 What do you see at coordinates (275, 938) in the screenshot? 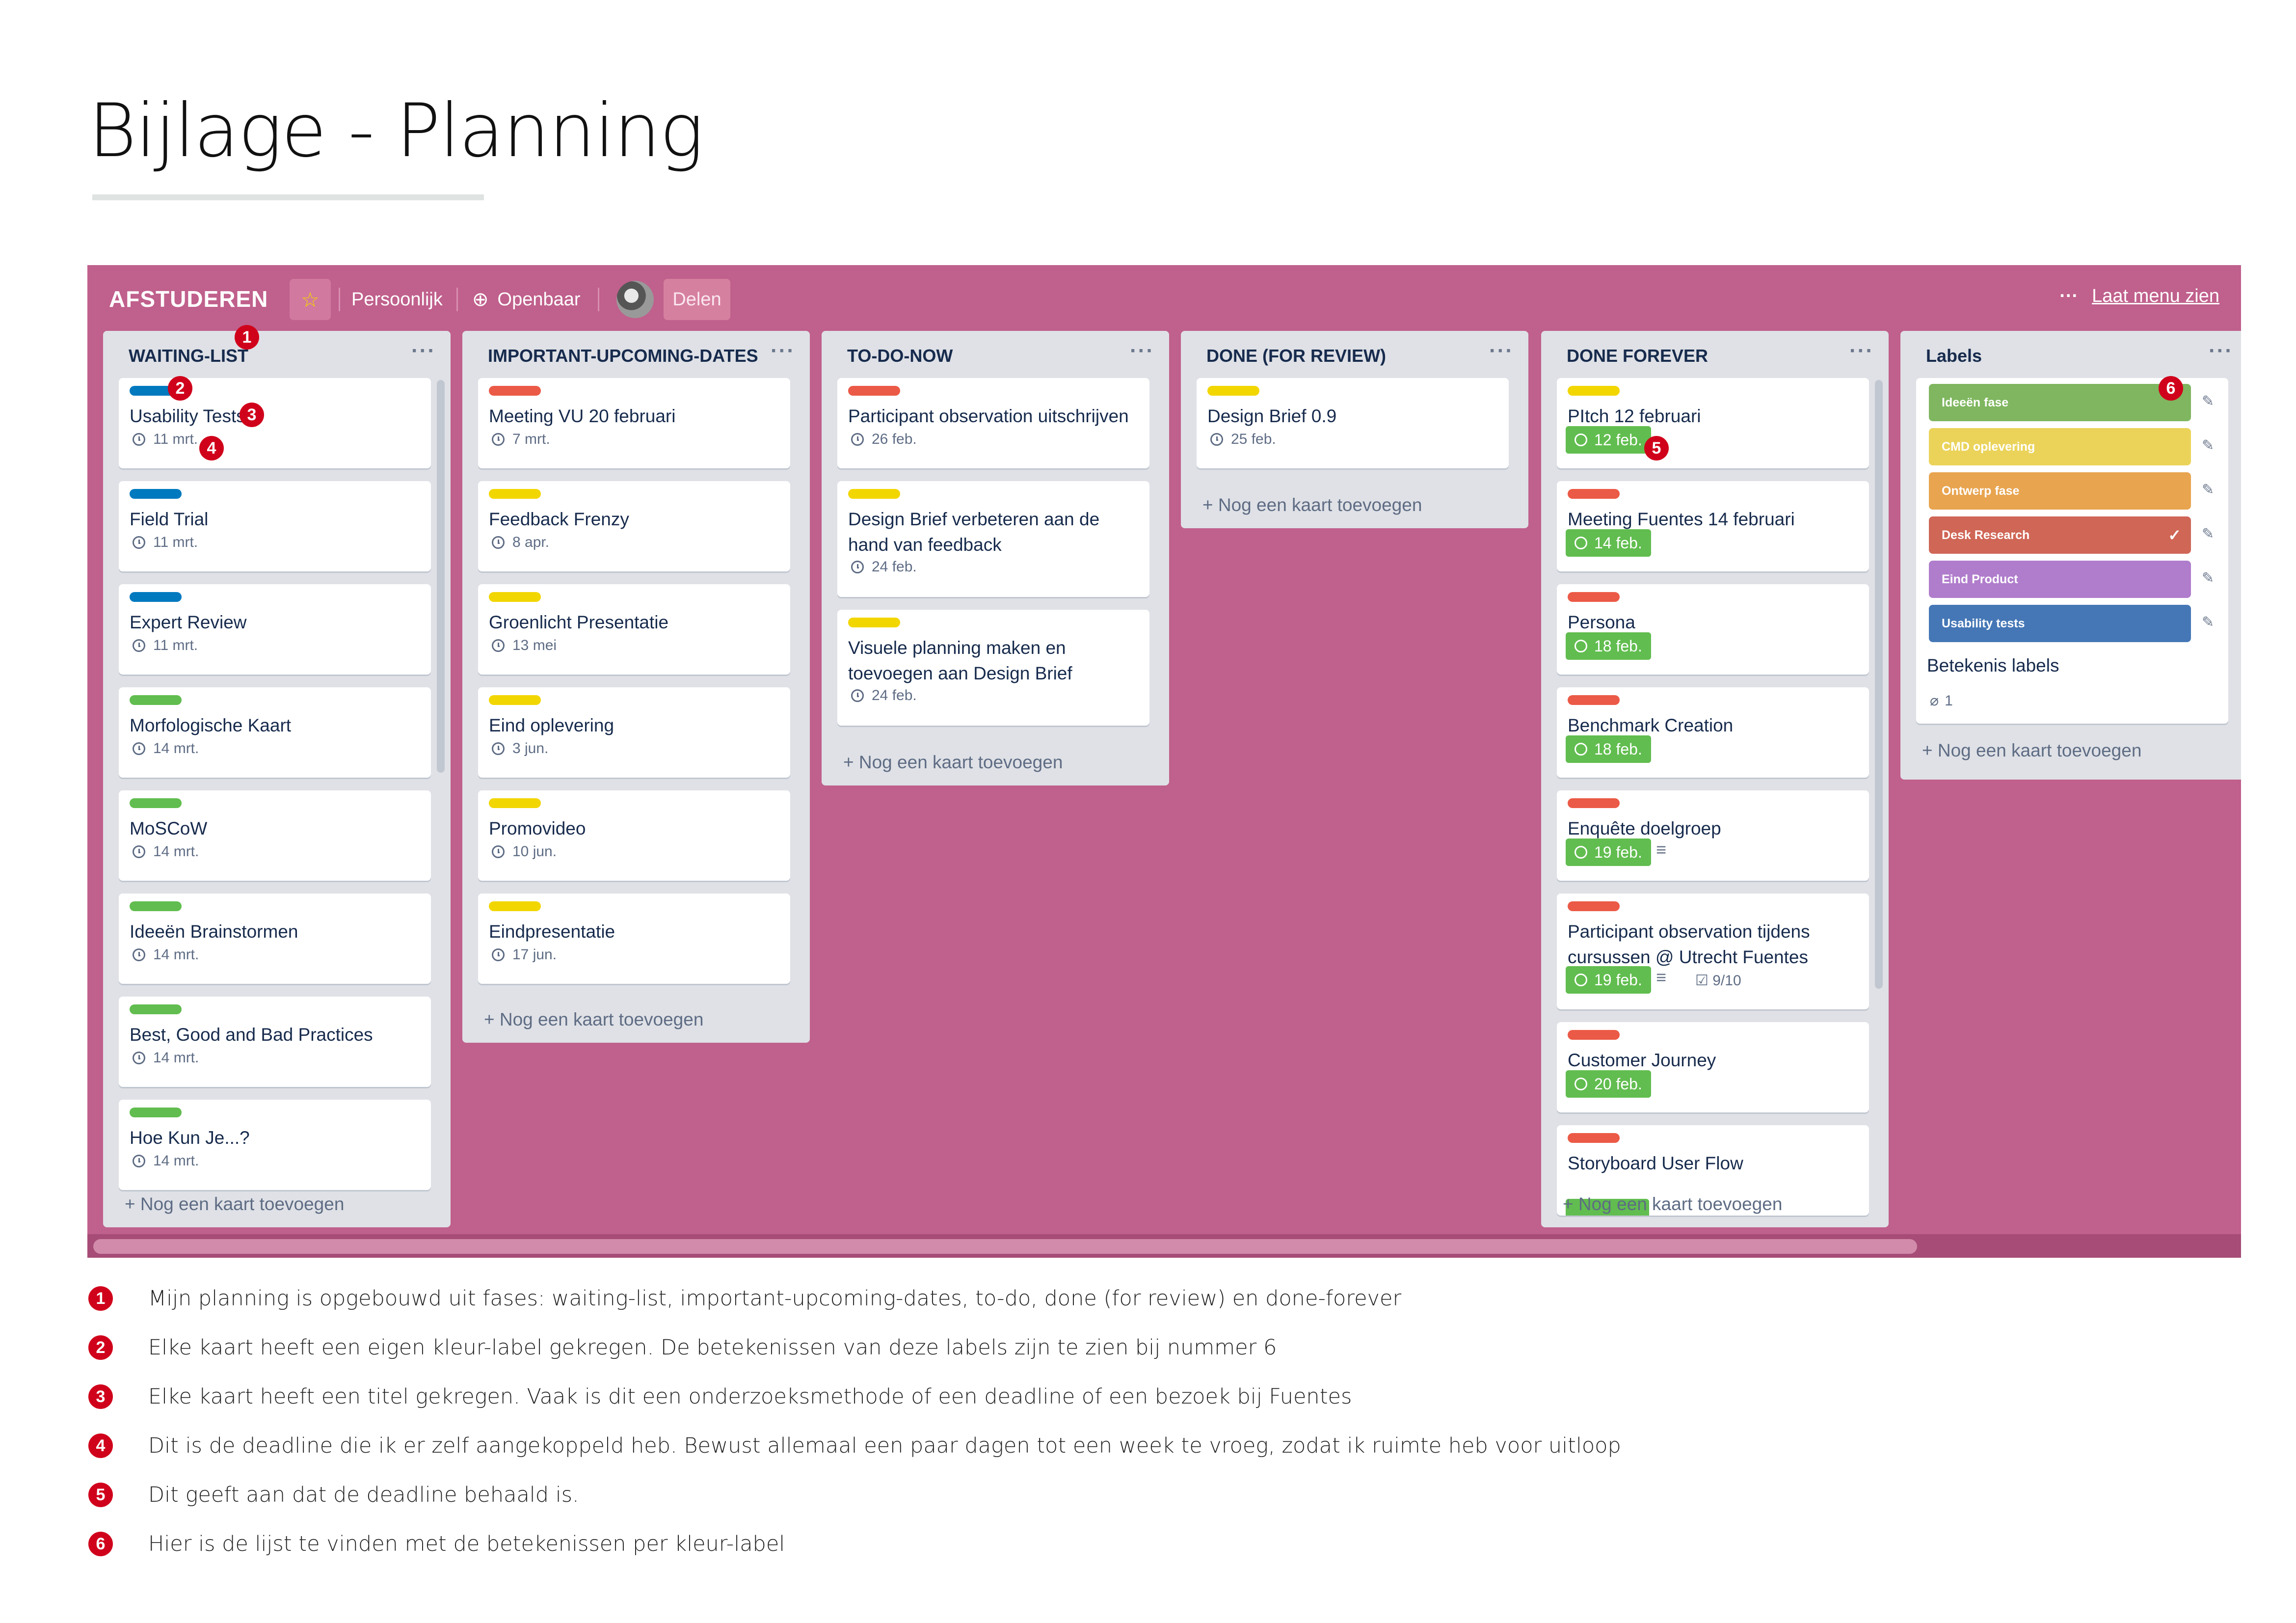
I see `card: Ideeën Brainstormen 14 mrt.` at bounding box center [275, 938].